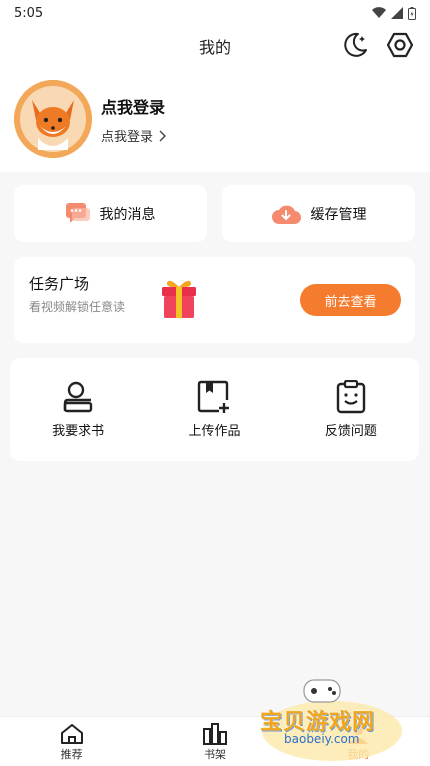 The image size is (430, 766). I want to click on nav-recommend: 推荐, so click(71, 741).